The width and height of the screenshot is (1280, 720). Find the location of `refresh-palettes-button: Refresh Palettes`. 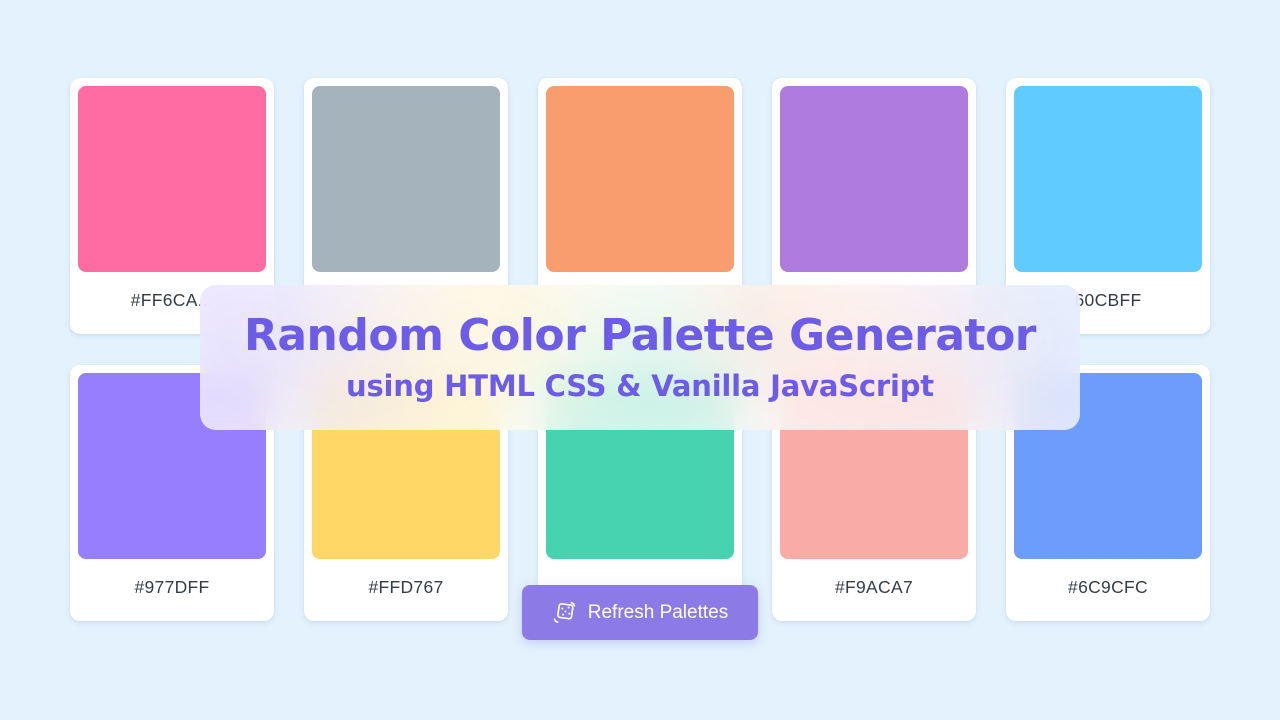

refresh-palettes-button: Refresh Palettes is located at coordinates (640, 612).